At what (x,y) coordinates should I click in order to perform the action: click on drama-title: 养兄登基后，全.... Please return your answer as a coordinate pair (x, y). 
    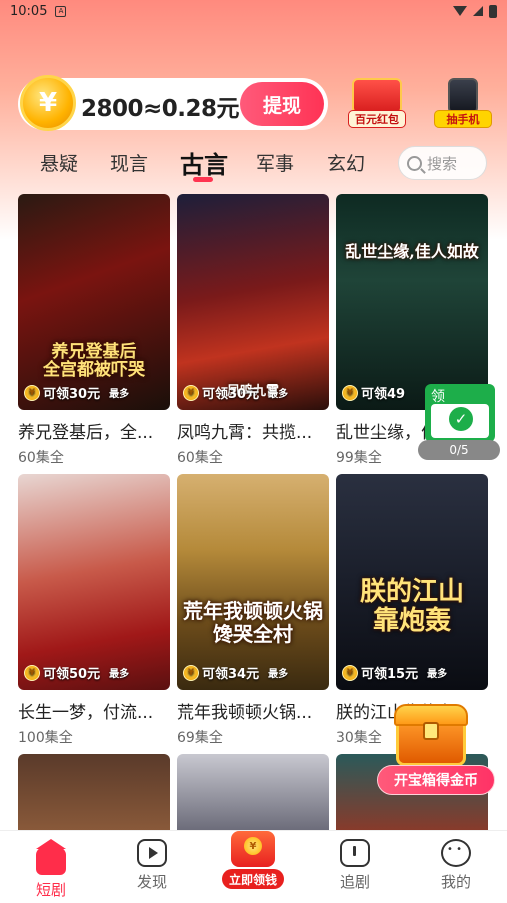
    Looking at the image, I should click on (86, 433).